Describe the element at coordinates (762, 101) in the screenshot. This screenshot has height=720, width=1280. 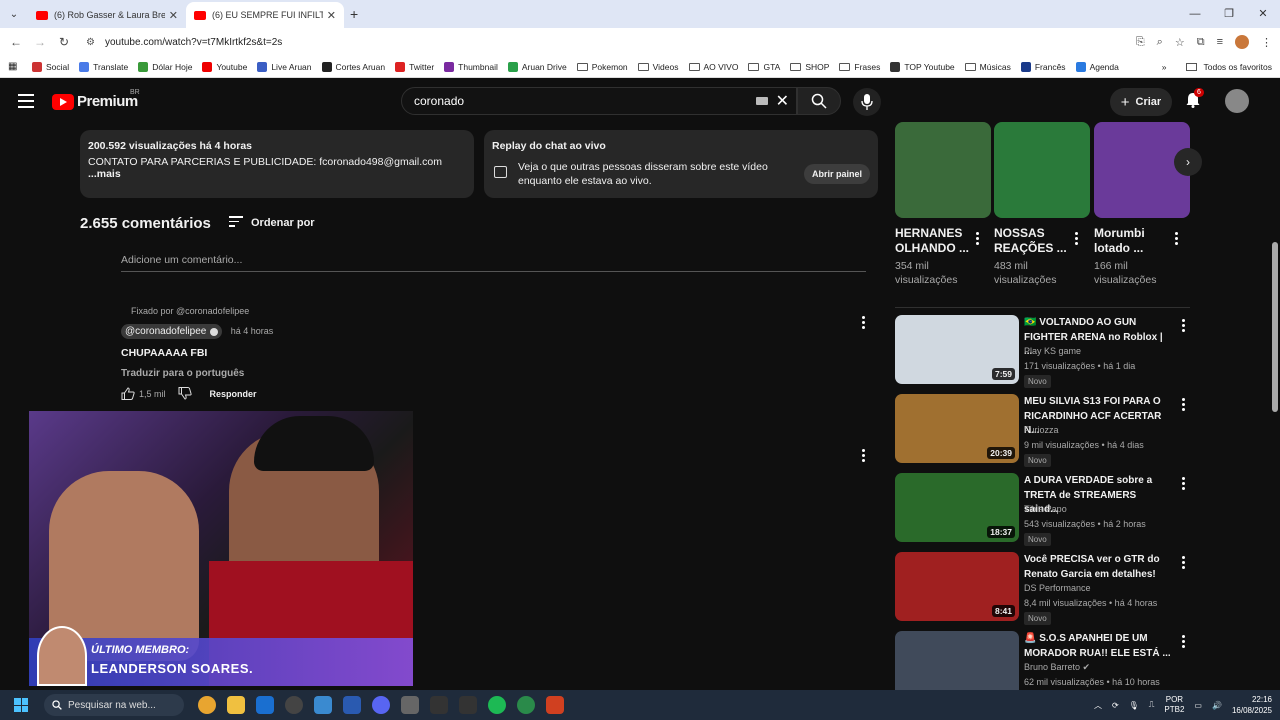
I see `keyboard-icon` at that location.